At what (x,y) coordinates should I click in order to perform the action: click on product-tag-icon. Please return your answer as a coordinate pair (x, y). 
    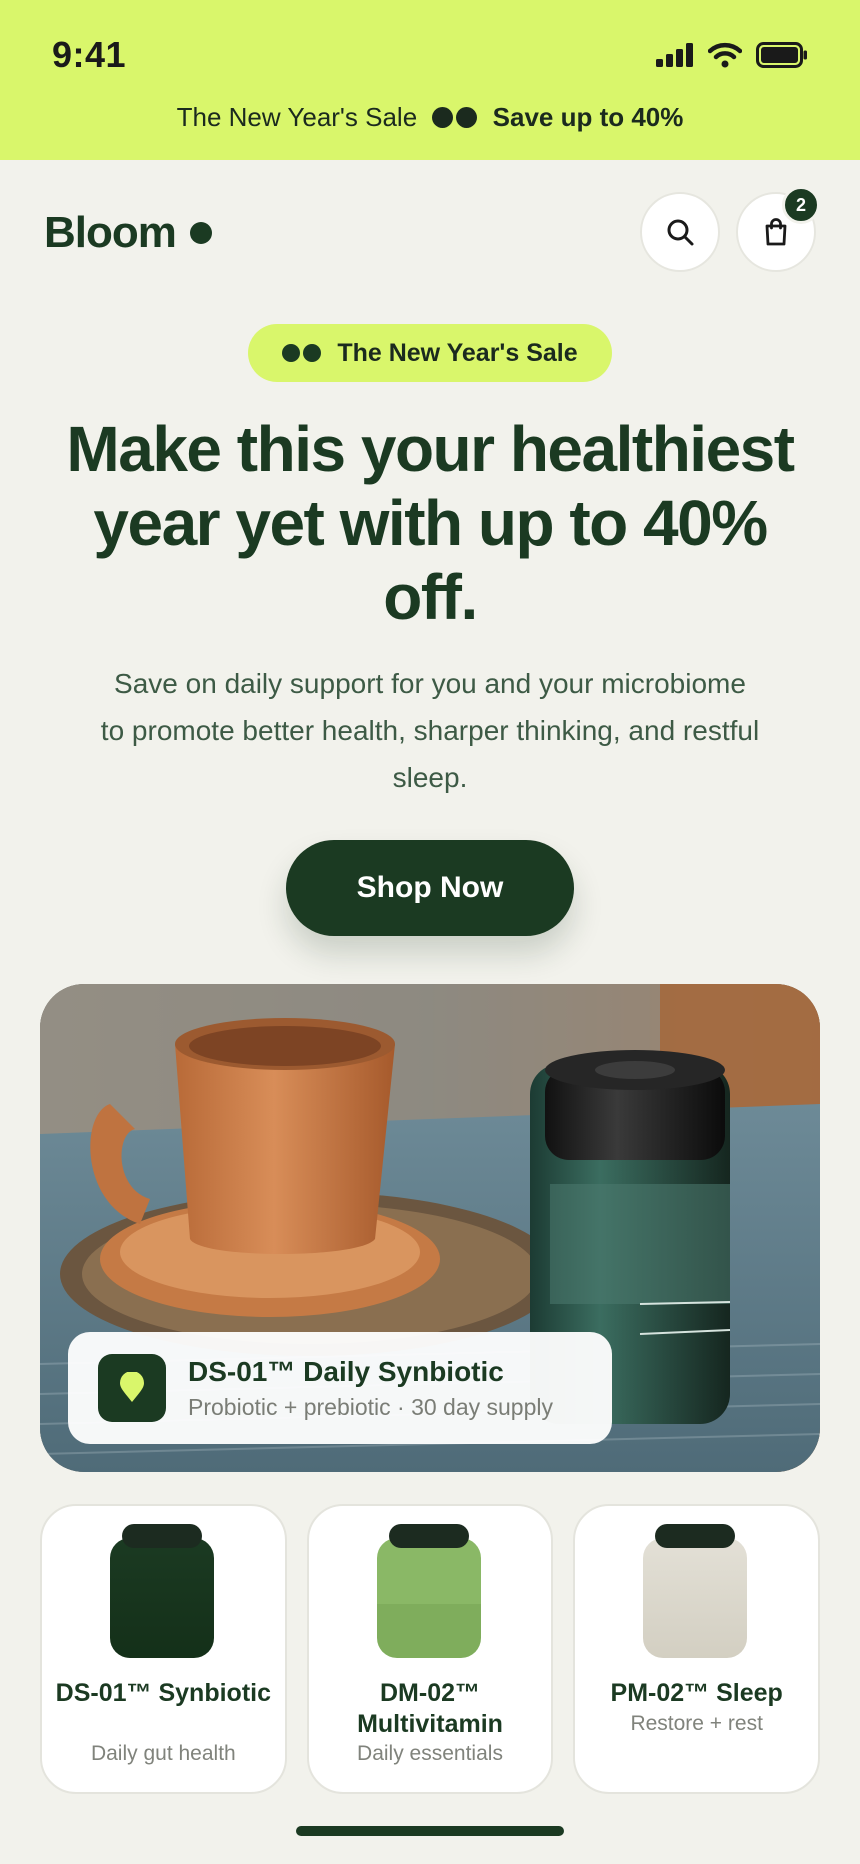
    Looking at the image, I should click on (132, 1388).